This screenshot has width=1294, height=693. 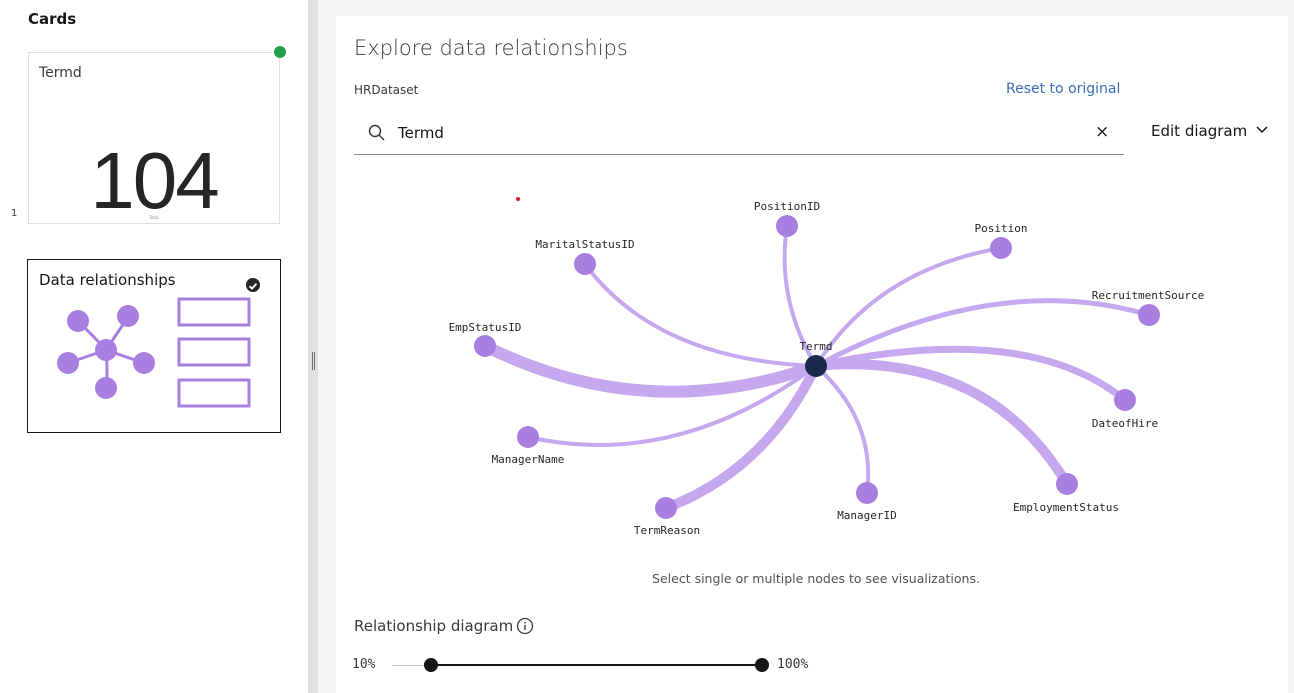 What do you see at coordinates (431, 665) in the screenshot?
I see `slider-low-handle` at bounding box center [431, 665].